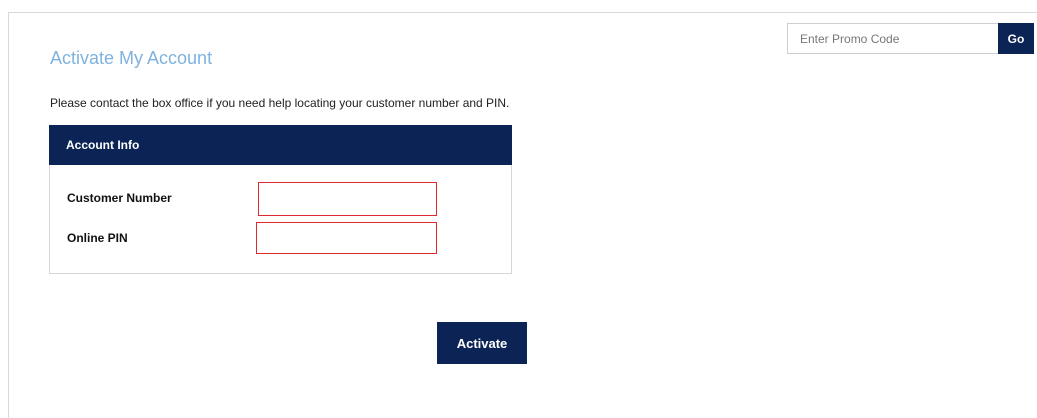 The height and width of the screenshot is (418, 1037). Describe the element at coordinates (346, 238) in the screenshot. I see `online-pin-field` at that location.